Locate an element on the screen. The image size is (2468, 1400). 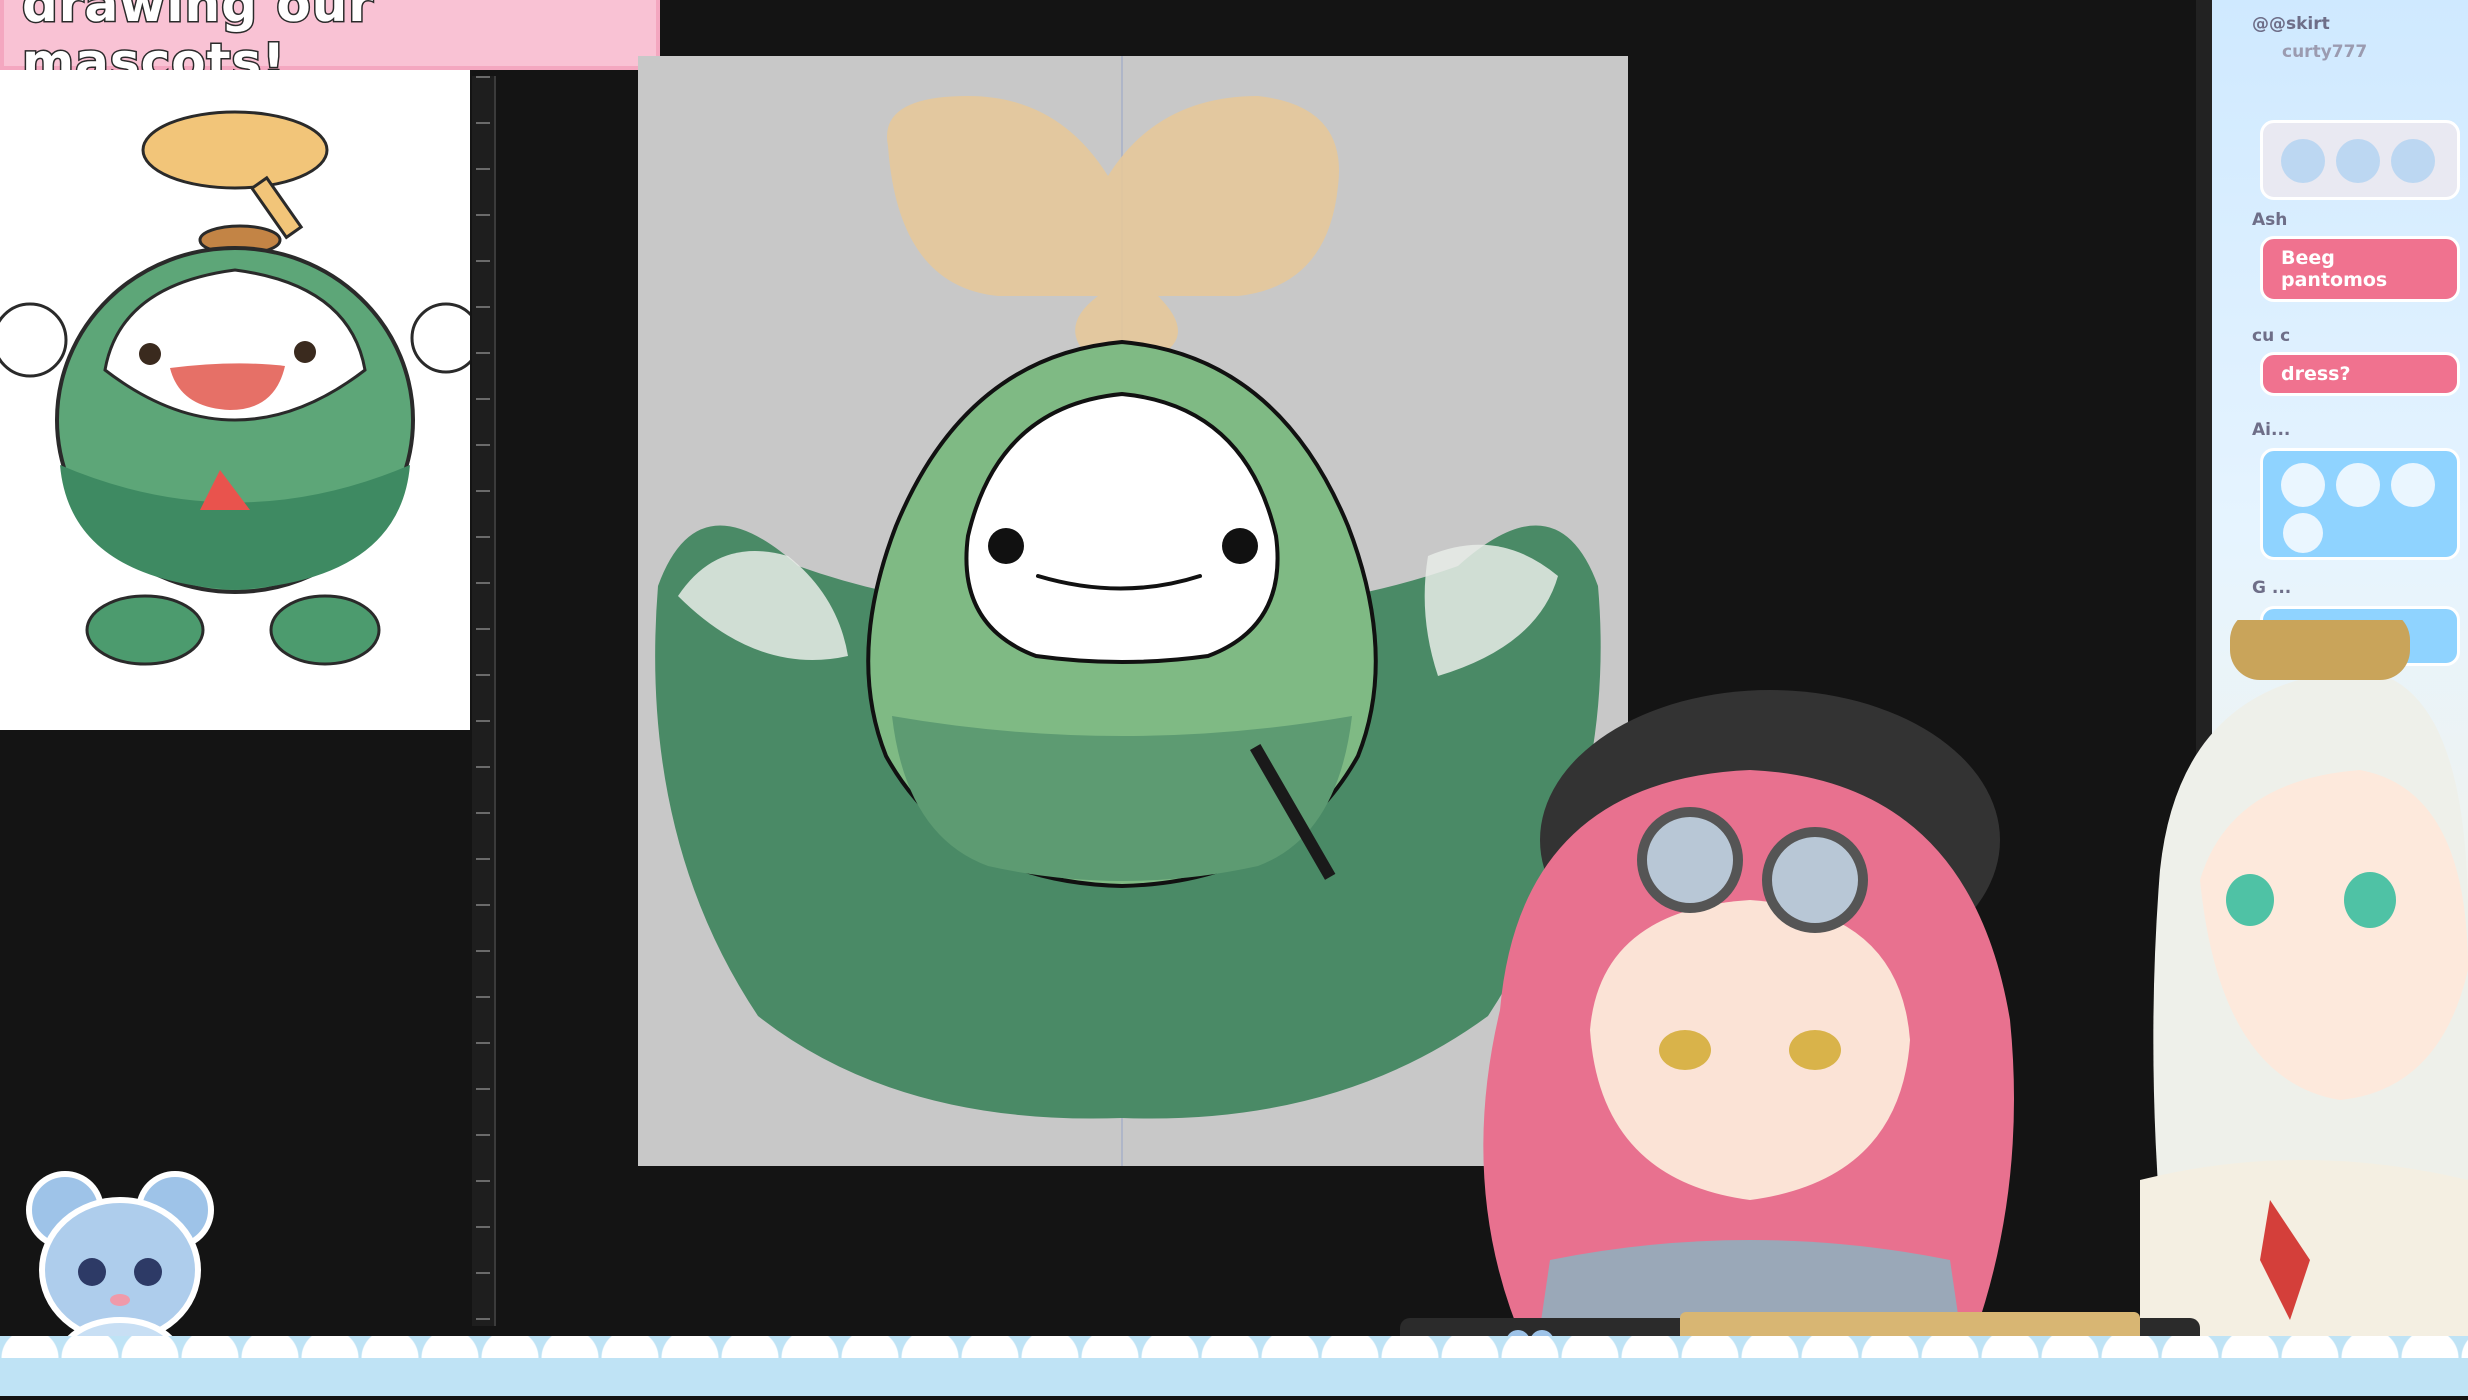
bottom-decor-bar is located at coordinates (1234, 1366).